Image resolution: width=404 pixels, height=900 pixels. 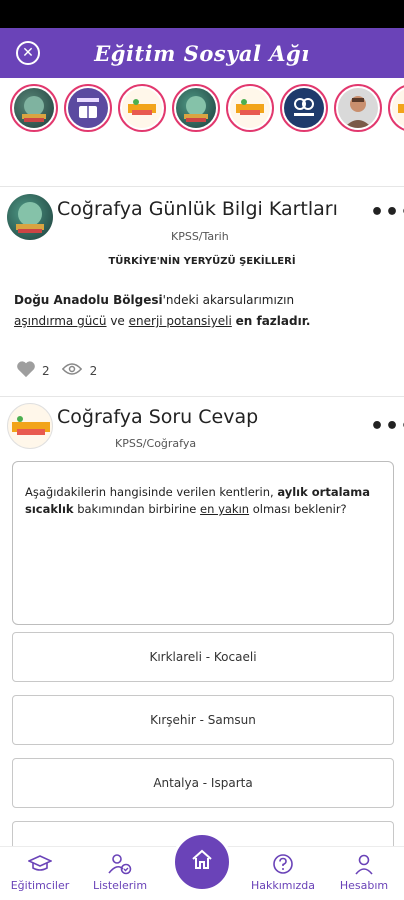 What do you see at coordinates (225, 509) in the screenshot?
I see `question-underline: en yakın` at bounding box center [225, 509].